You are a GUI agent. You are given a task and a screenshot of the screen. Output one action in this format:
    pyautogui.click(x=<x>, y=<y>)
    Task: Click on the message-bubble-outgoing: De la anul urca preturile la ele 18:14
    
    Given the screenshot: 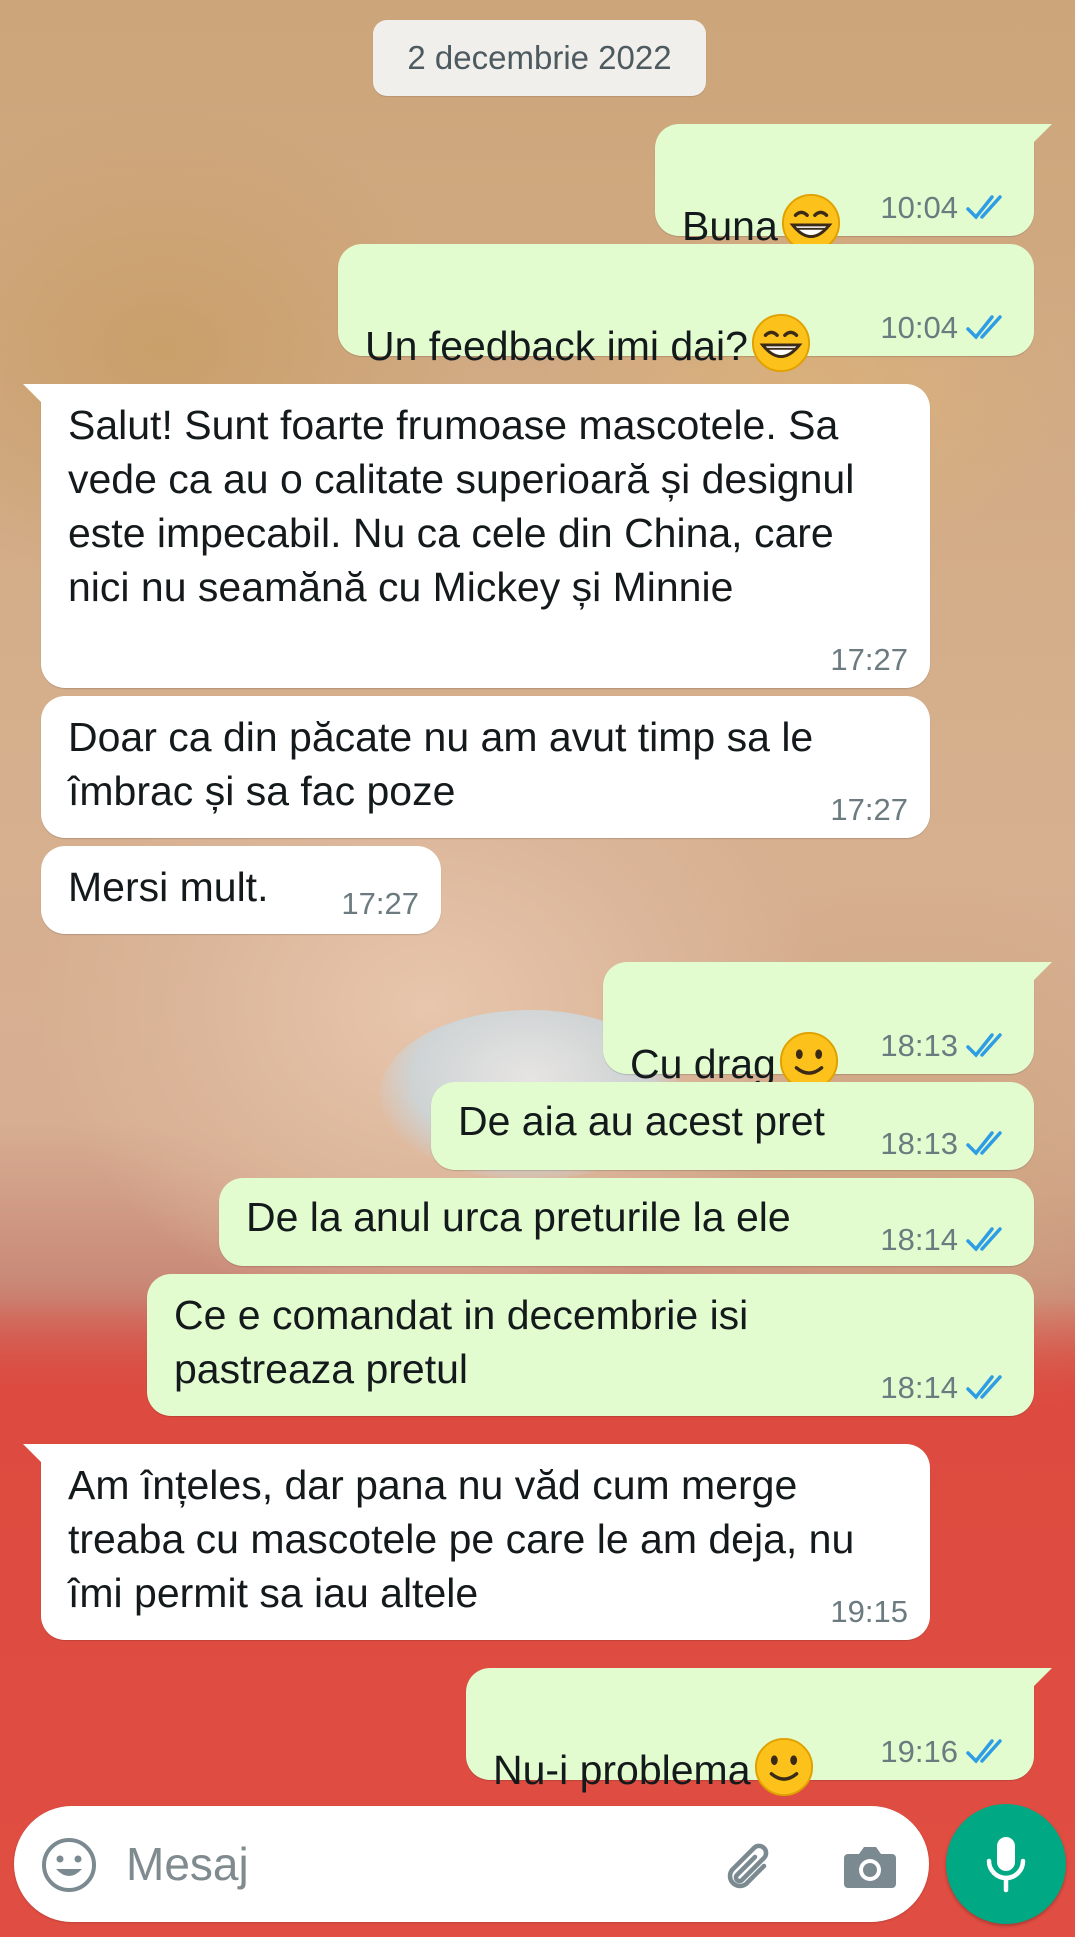 What is the action you would take?
    pyautogui.click(x=626, y=1222)
    